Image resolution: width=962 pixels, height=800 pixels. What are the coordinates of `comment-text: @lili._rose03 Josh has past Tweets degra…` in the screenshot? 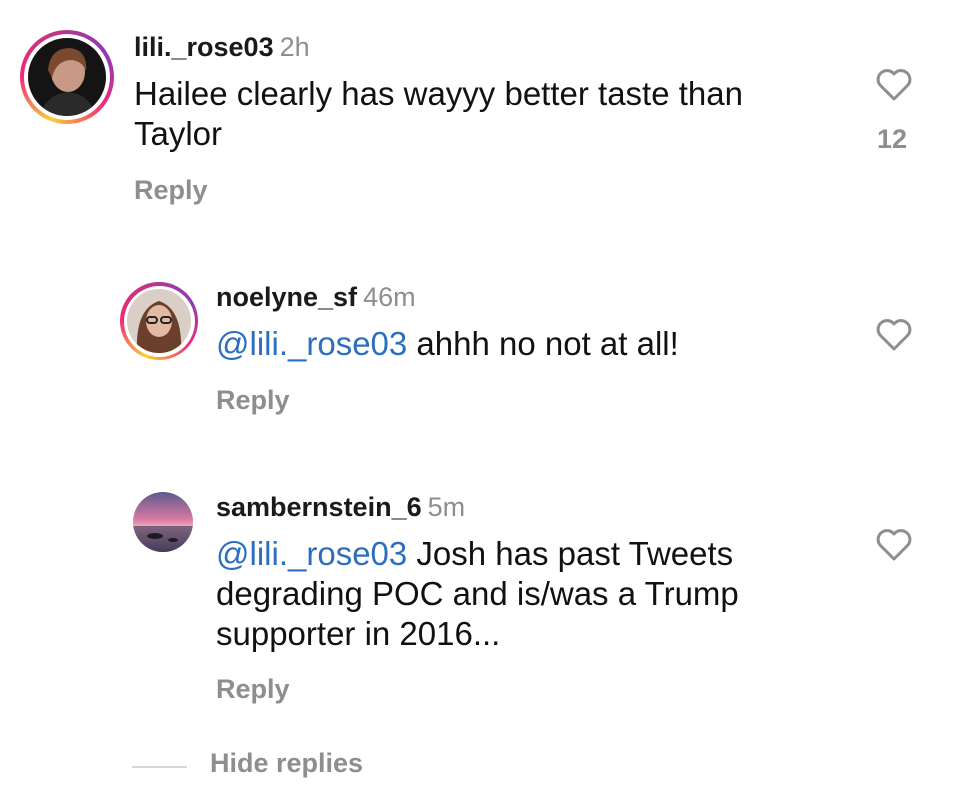 It's located at (516, 594).